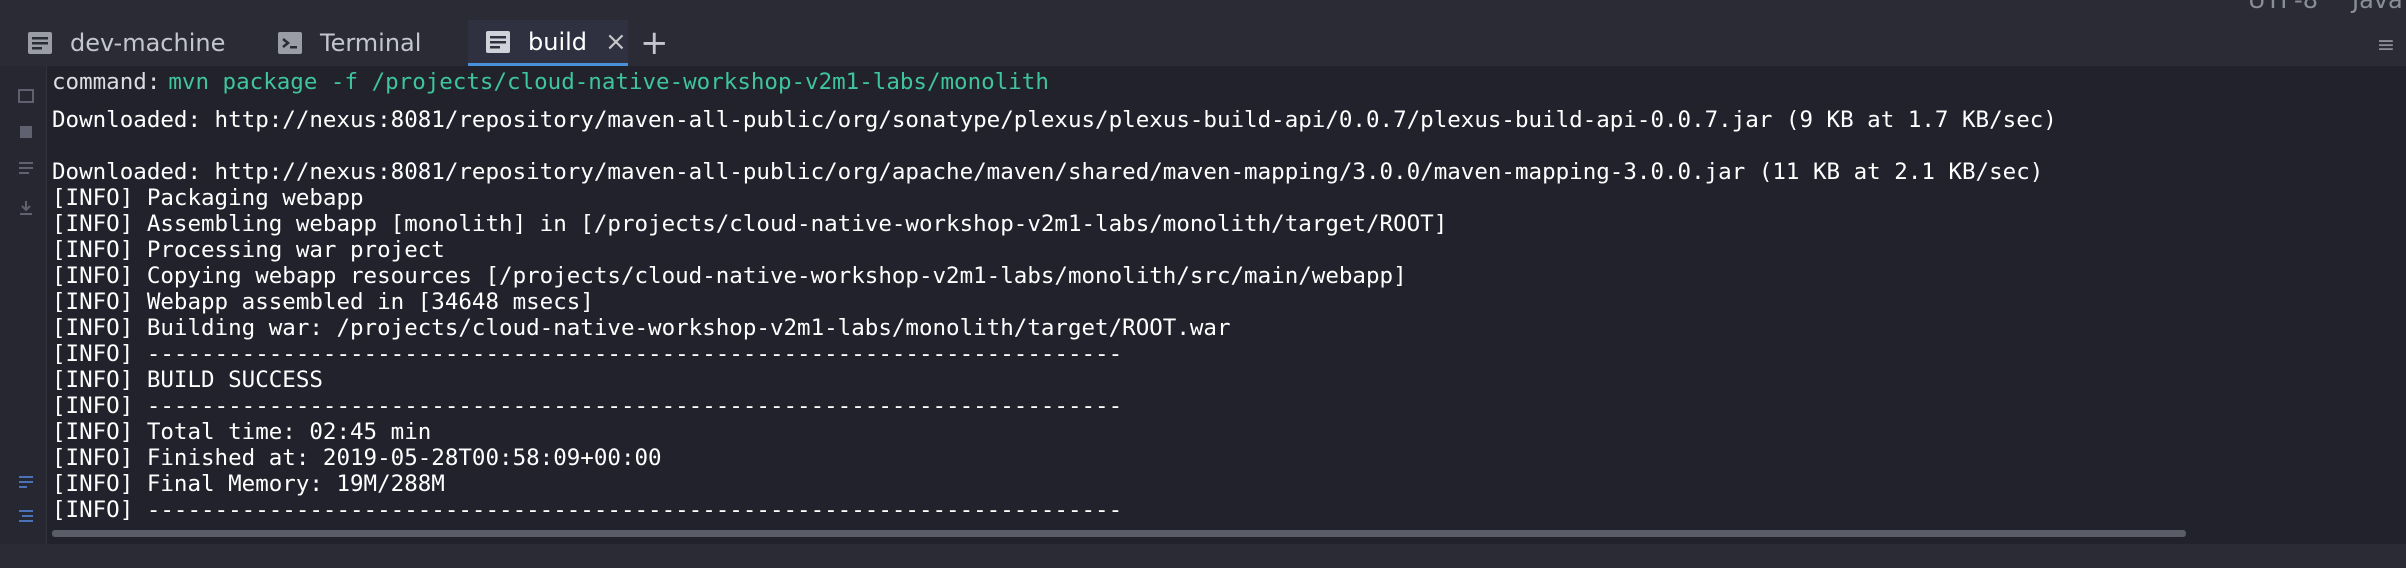 The height and width of the screenshot is (568, 2406). I want to click on console-line: [INFO] BUILD SUCCESS, so click(187, 380).